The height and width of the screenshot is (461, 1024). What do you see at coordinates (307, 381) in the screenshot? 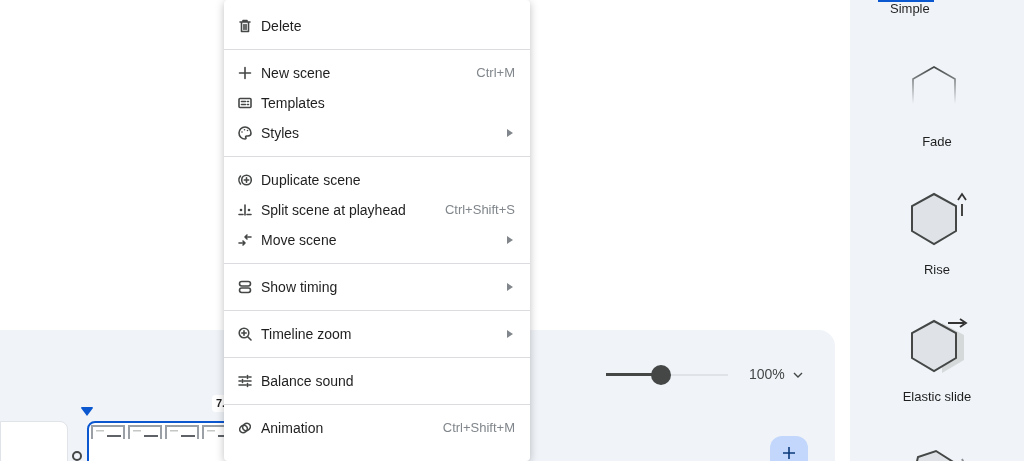
I see `menu-item-label: Balance sound` at bounding box center [307, 381].